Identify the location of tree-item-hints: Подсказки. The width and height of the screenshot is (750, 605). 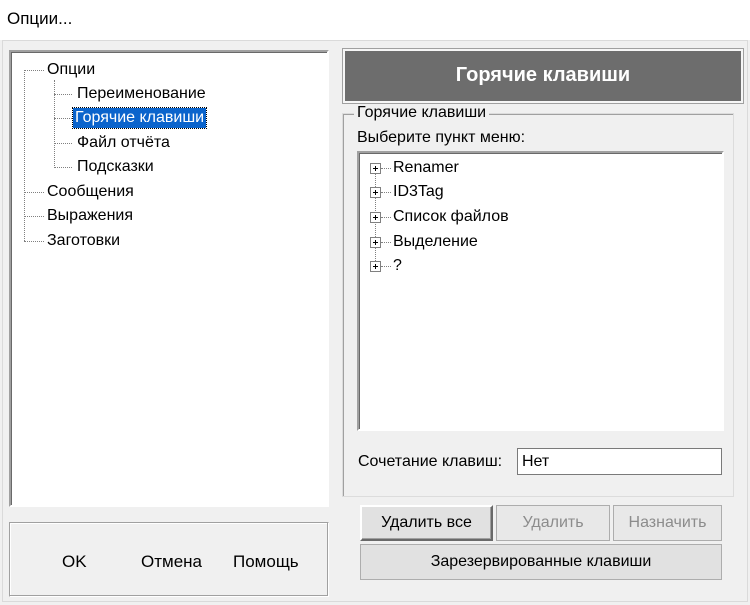
(115, 167).